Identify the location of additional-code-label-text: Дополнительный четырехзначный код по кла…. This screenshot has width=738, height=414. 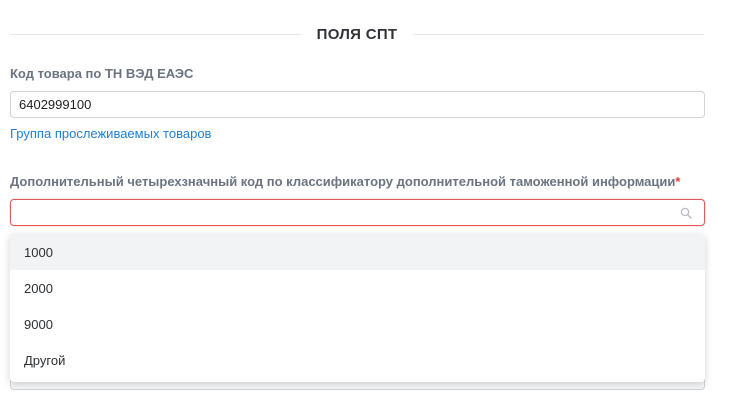
(343, 181).